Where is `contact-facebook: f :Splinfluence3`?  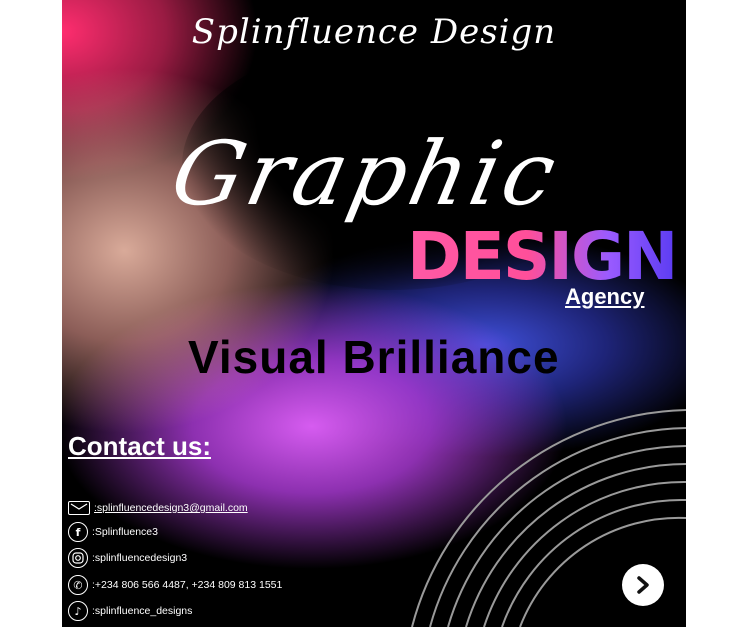 contact-facebook: f :Splinfluence3 is located at coordinates (228, 532).